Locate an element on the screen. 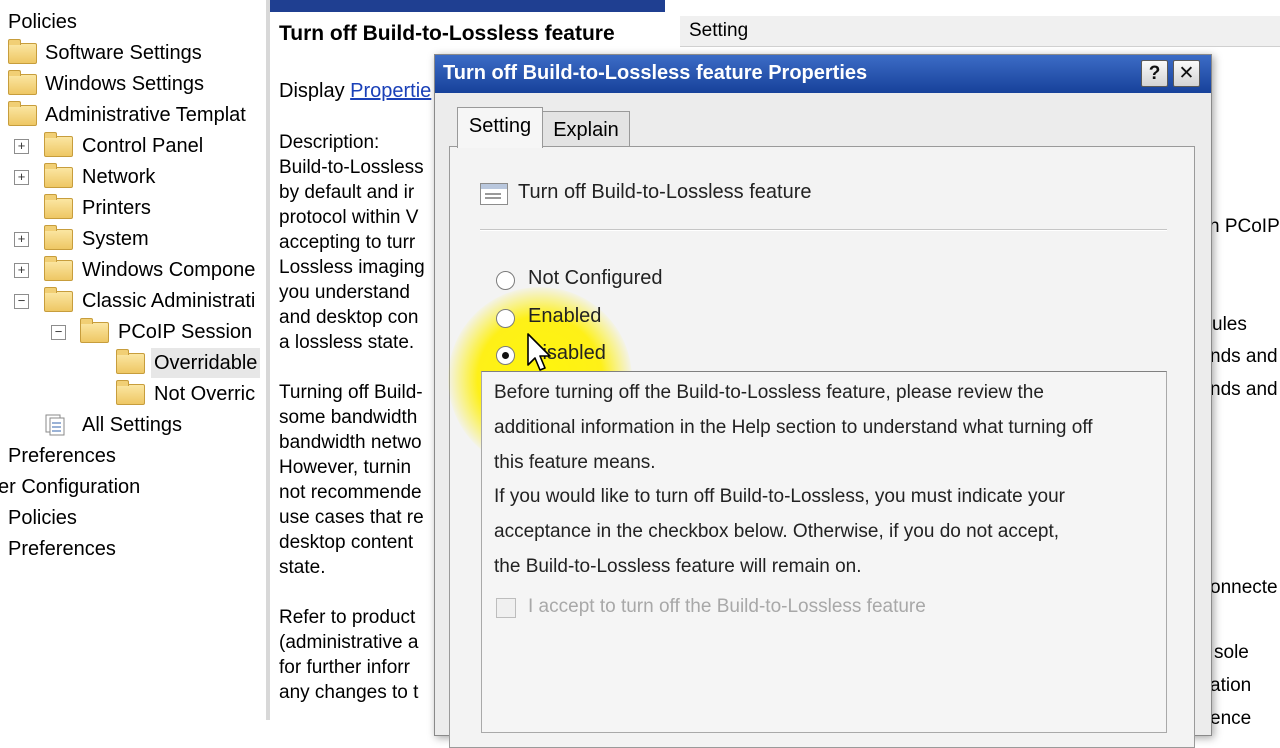 The height and width of the screenshot is (748, 1280). tree-item-label: Windows Settings is located at coordinates (124, 84).